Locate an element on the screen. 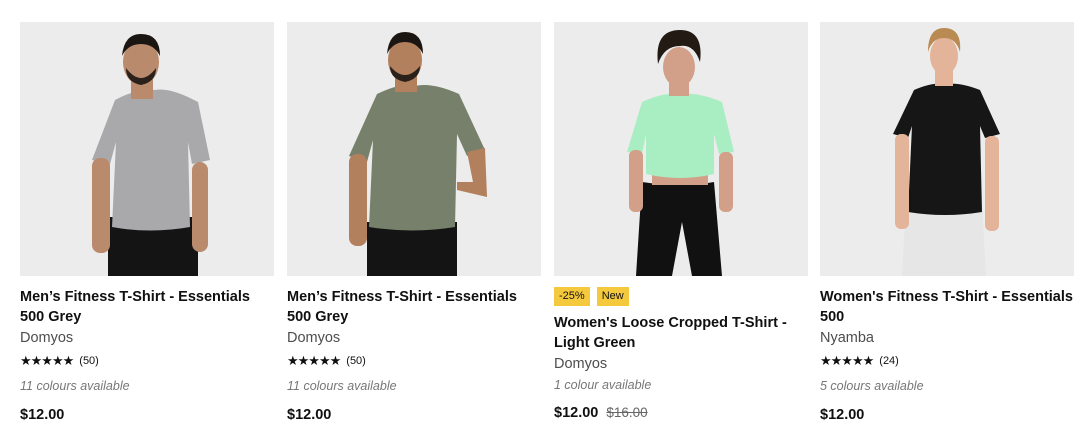 The width and height of the screenshot is (1080, 445). price-row: $12.00 $16.00 is located at coordinates (681, 413).